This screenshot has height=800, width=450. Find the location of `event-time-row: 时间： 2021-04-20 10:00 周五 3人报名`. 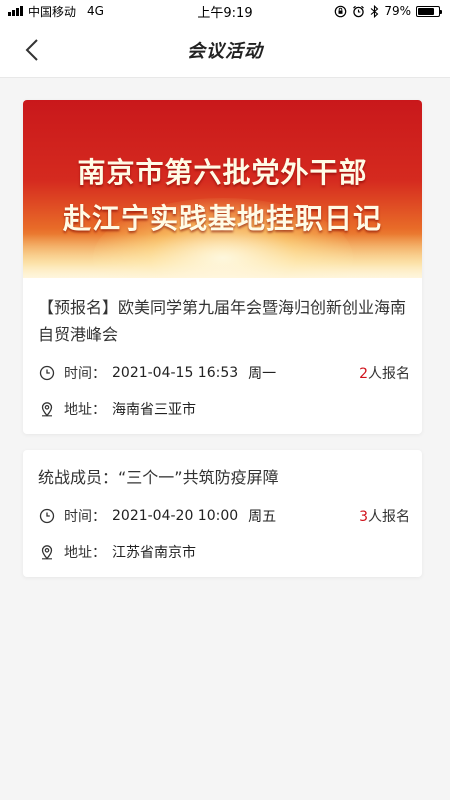

event-time-row: 时间： 2021-04-20 10:00 周五 3人报名 is located at coordinates (224, 516).